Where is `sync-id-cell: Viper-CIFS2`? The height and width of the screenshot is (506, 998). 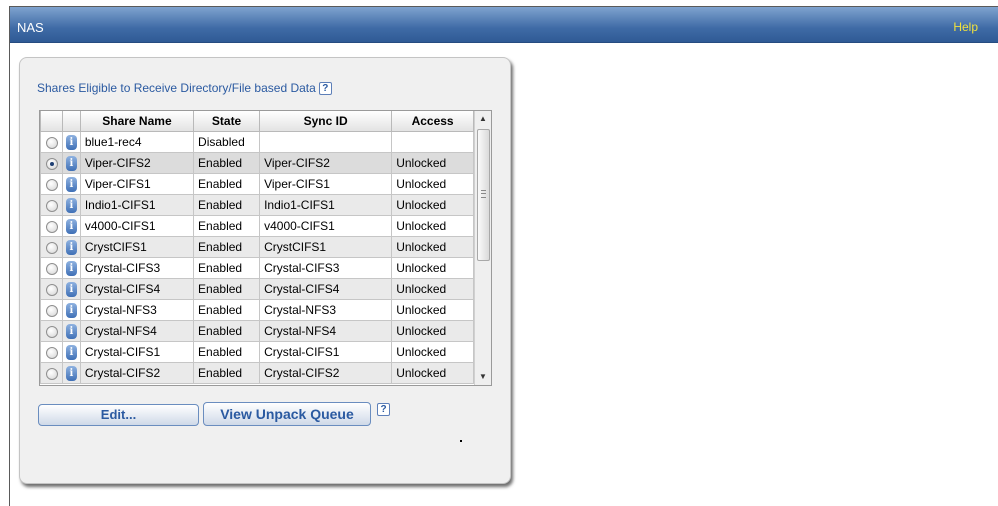
sync-id-cell: Viper-CIFS2 is located at coordinates (326, 163).